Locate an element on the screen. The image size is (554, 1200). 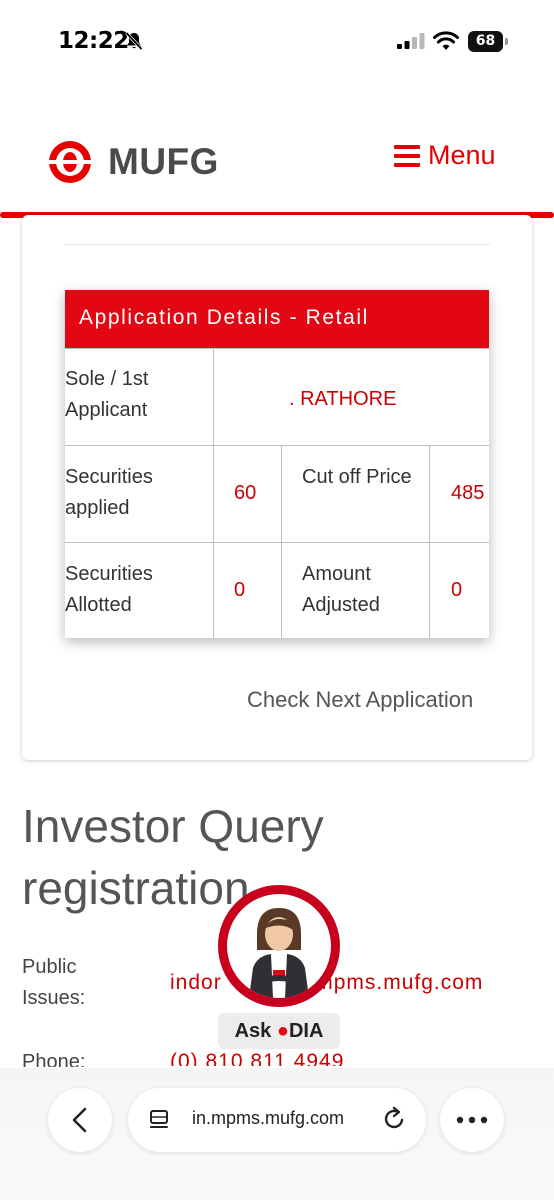
amount-adjusted-value: 0 is located at coordinates (457, 590).